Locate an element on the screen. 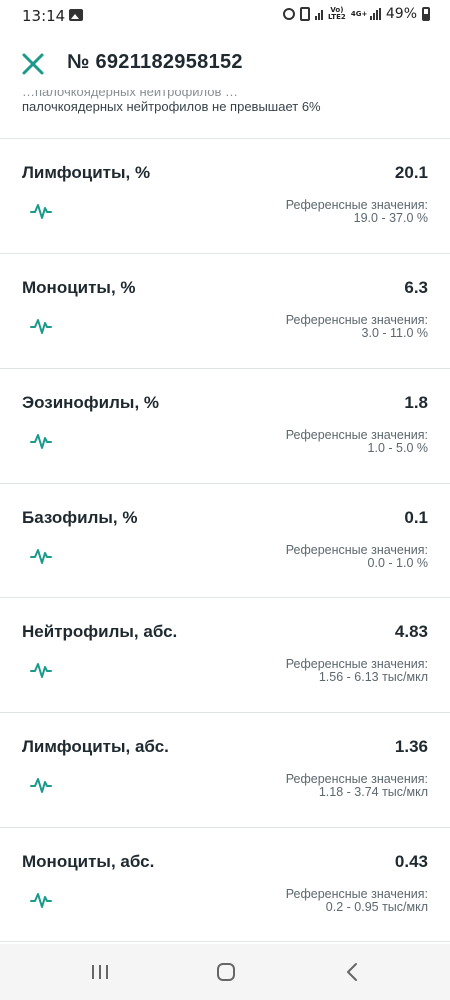  recent-apps-button is located at coordinates (100, 972).